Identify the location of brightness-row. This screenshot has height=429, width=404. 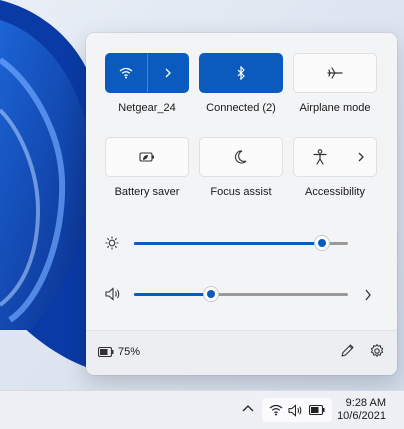
(244, 244).